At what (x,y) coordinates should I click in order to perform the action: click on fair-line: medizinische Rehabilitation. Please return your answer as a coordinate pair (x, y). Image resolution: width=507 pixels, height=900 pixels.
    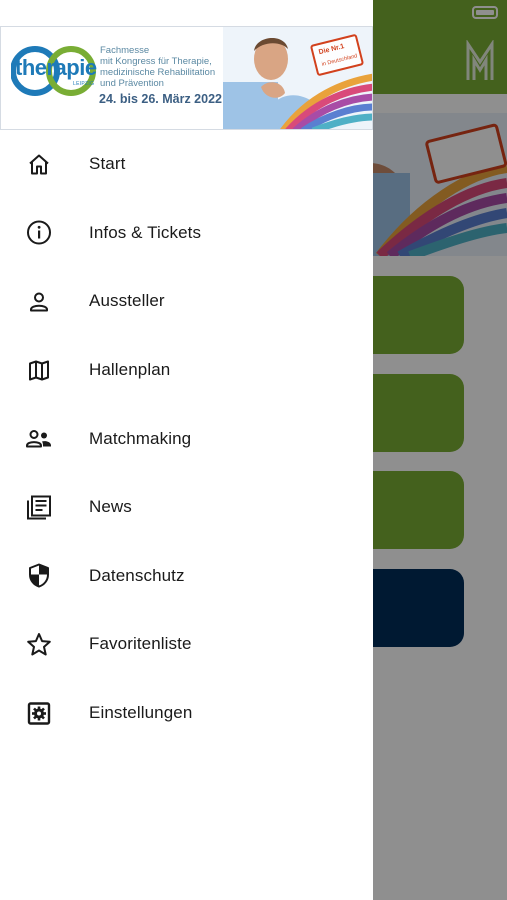
    Looking at the image, I should click on (158, 72).